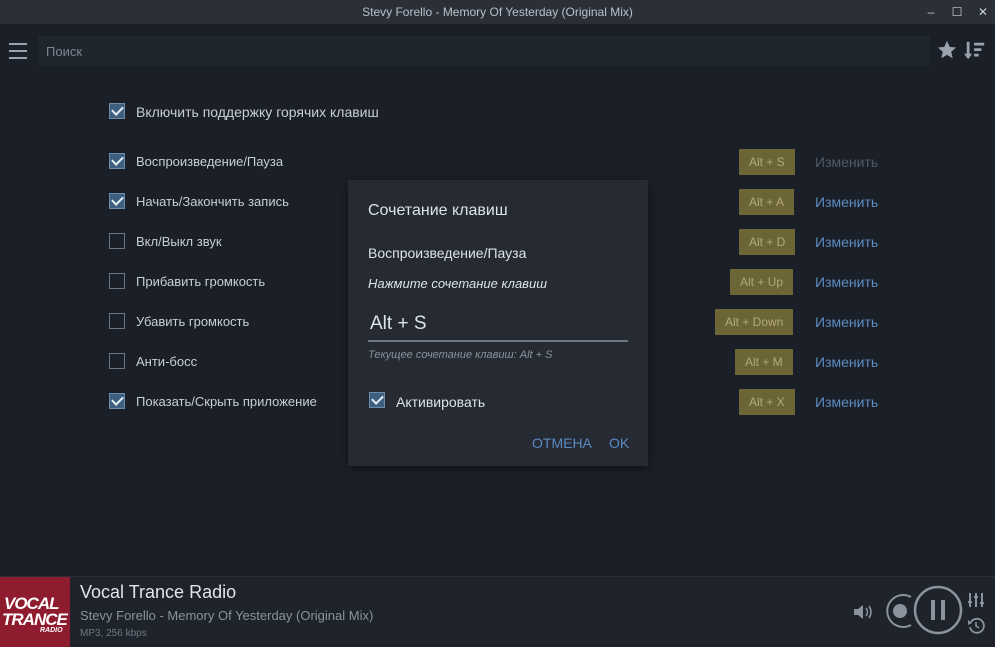  Describe the element at coordinates (947, 50) in the screenshot. I see `star-icon` at that location.